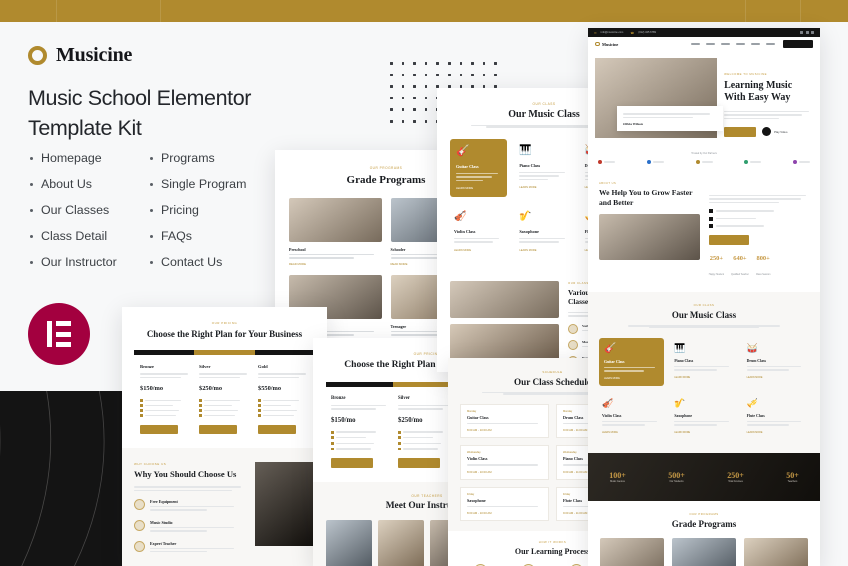 The image size is (848, 566). I want to click on schedule-card: Monday Guitar Class 8:00 AM - 10:00 AM, so click(504, 421).